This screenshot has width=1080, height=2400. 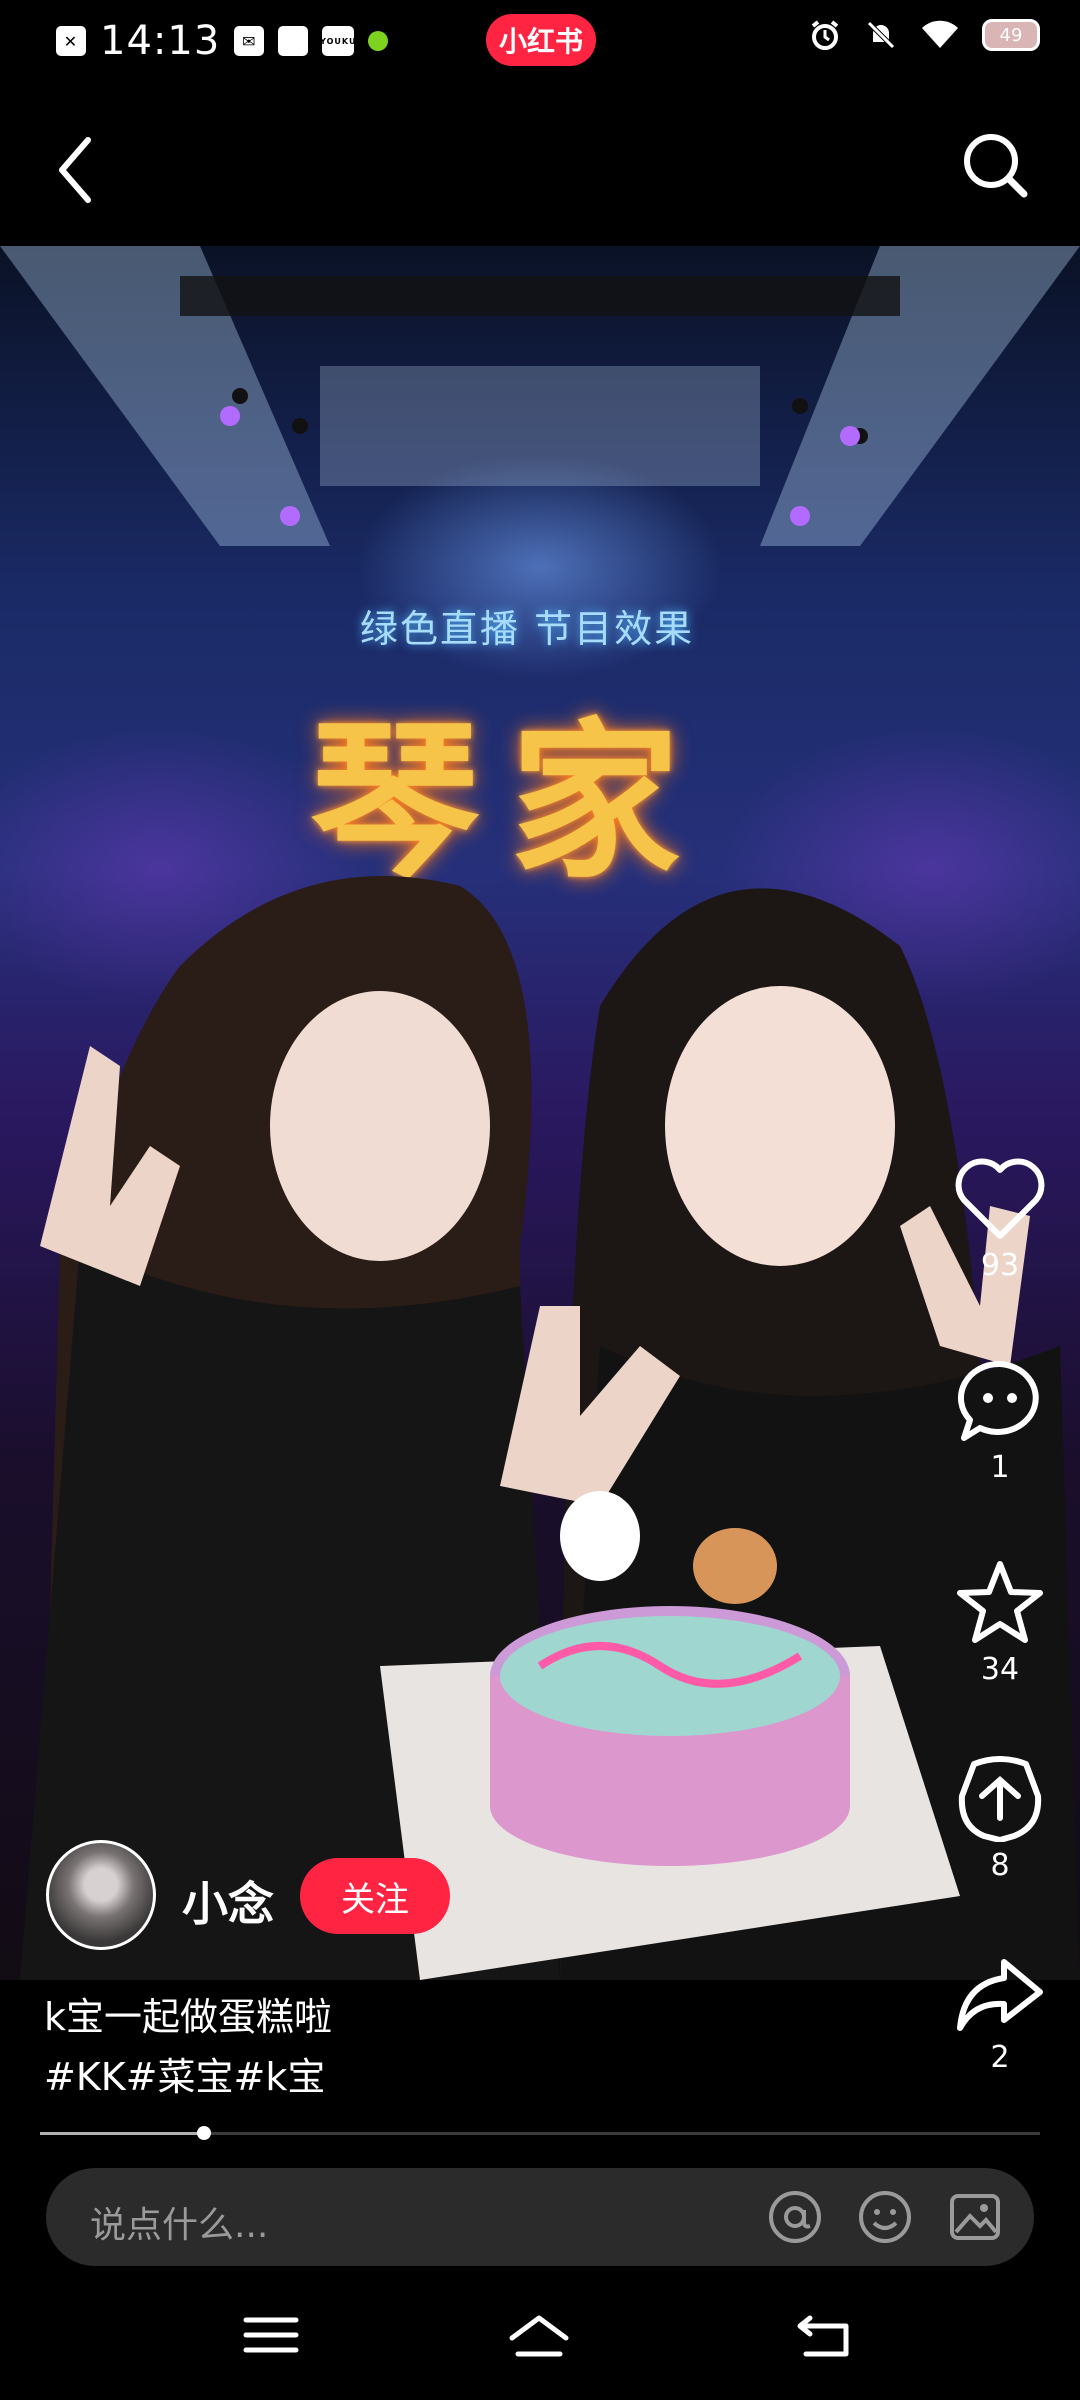 What do you see at coordinates (541, 40) in the screenshot?
I see `app-brand-badge: 小红书` at bounding box center [541, 40].